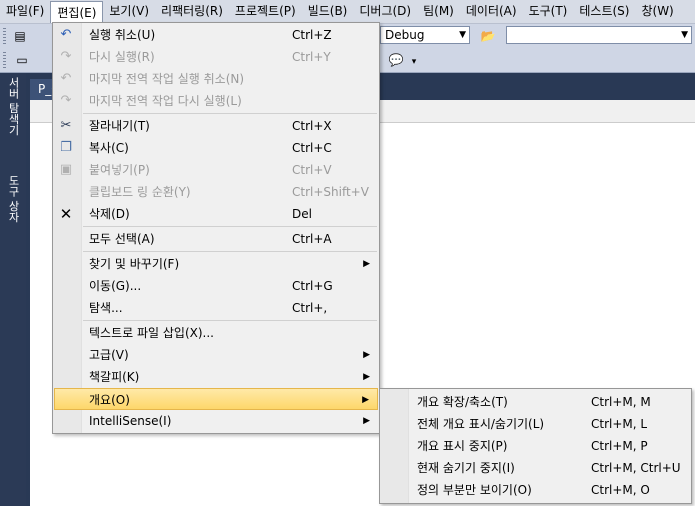 The width and height of the screenshot is (695, 506). I want to click on menu-item-label: 잘라내기(T), so click(119, 126).